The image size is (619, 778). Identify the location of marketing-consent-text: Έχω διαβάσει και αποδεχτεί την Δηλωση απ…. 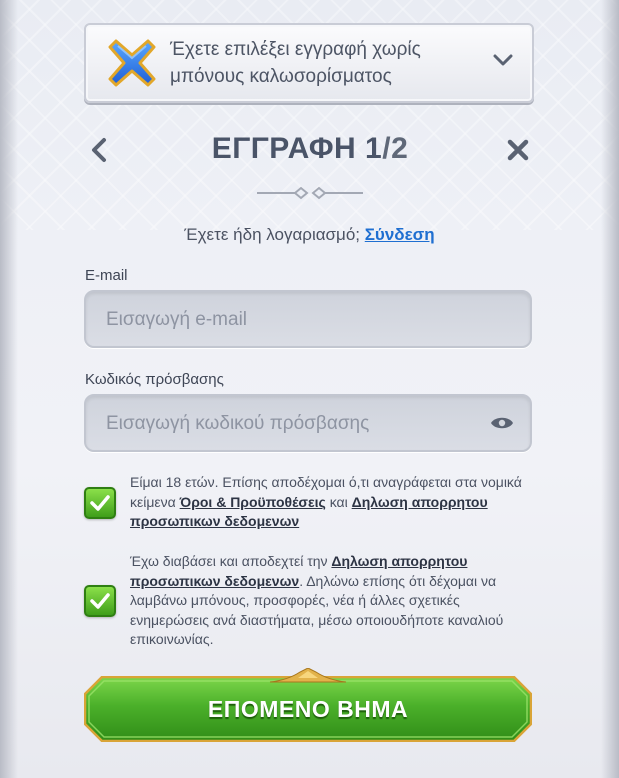
(330, 601).